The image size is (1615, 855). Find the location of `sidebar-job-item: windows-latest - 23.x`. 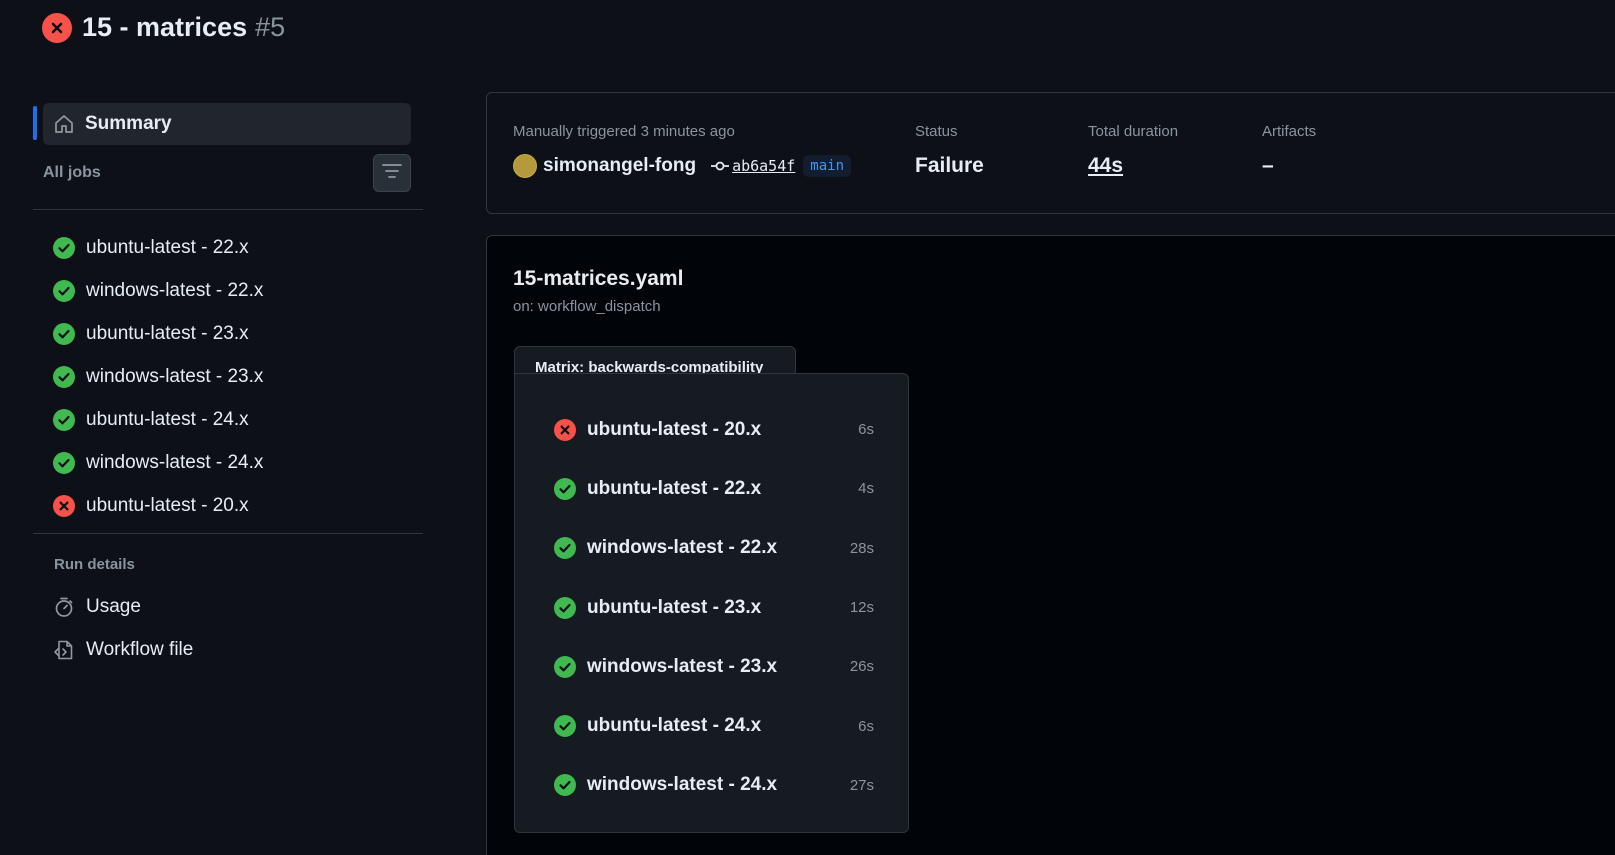

sidebar-job-item: windows-latest - 23.x is located at coordinates (158, 376).